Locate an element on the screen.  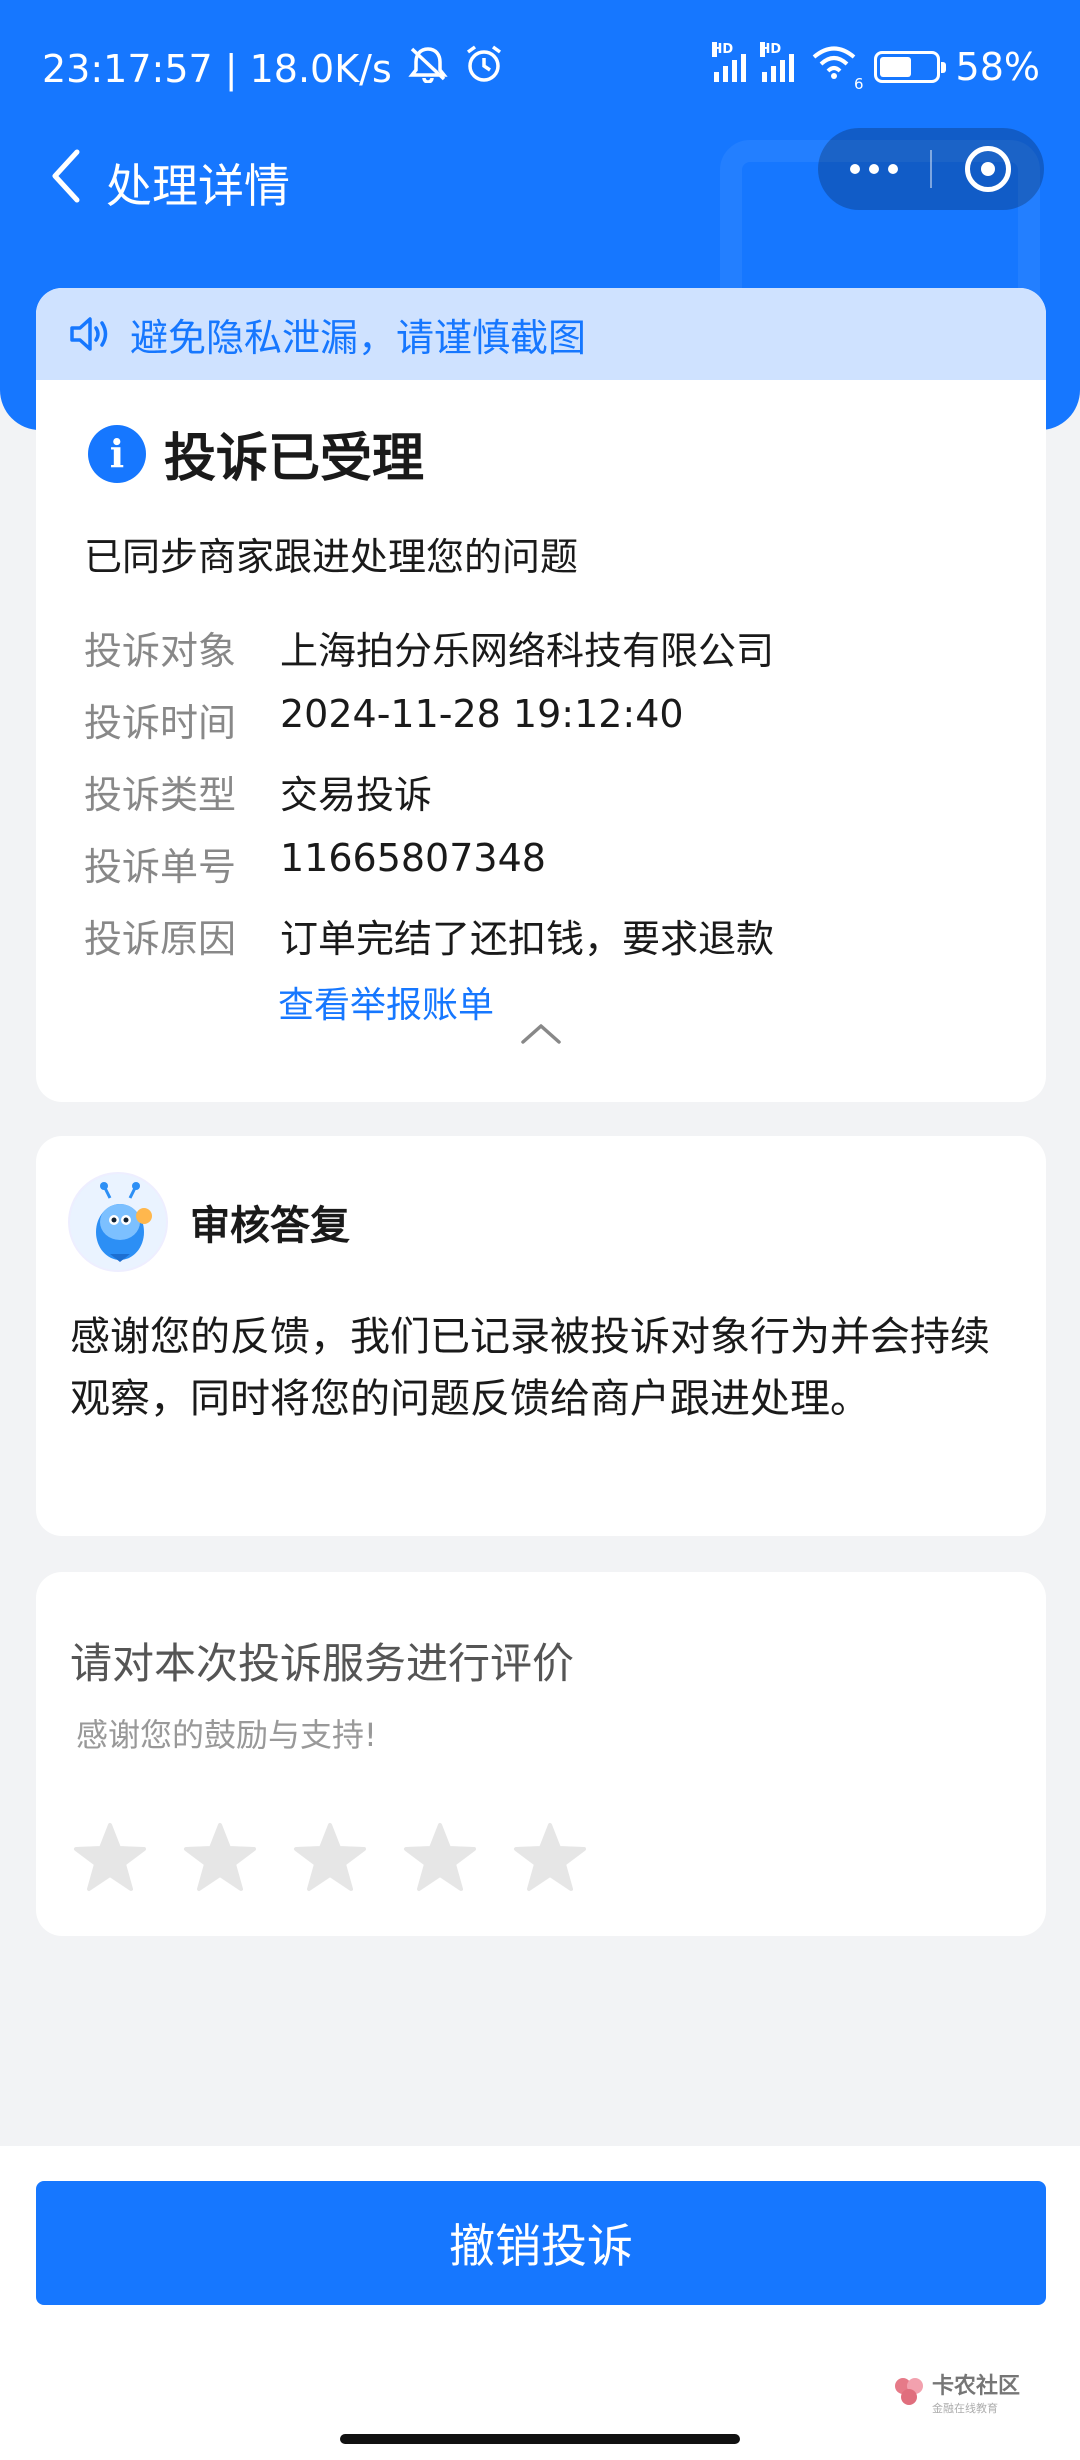
chevron-up-icon is located at coordinates (541, 1034).